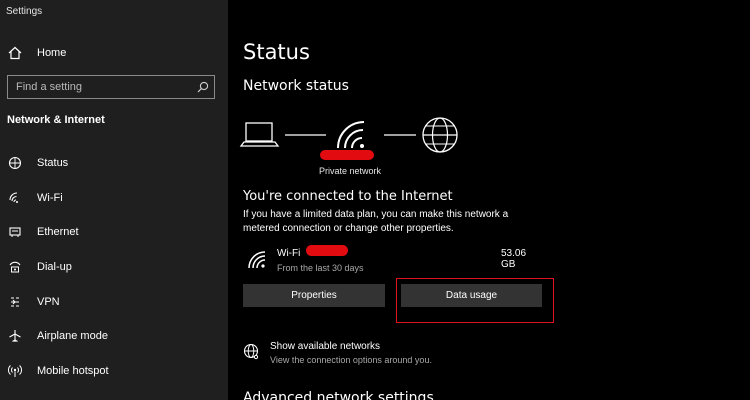  What do you see at coordinates (325, 346) in the screenshot?
I see `available-networks-title: Show available networks` at bounding box center [325, 346].